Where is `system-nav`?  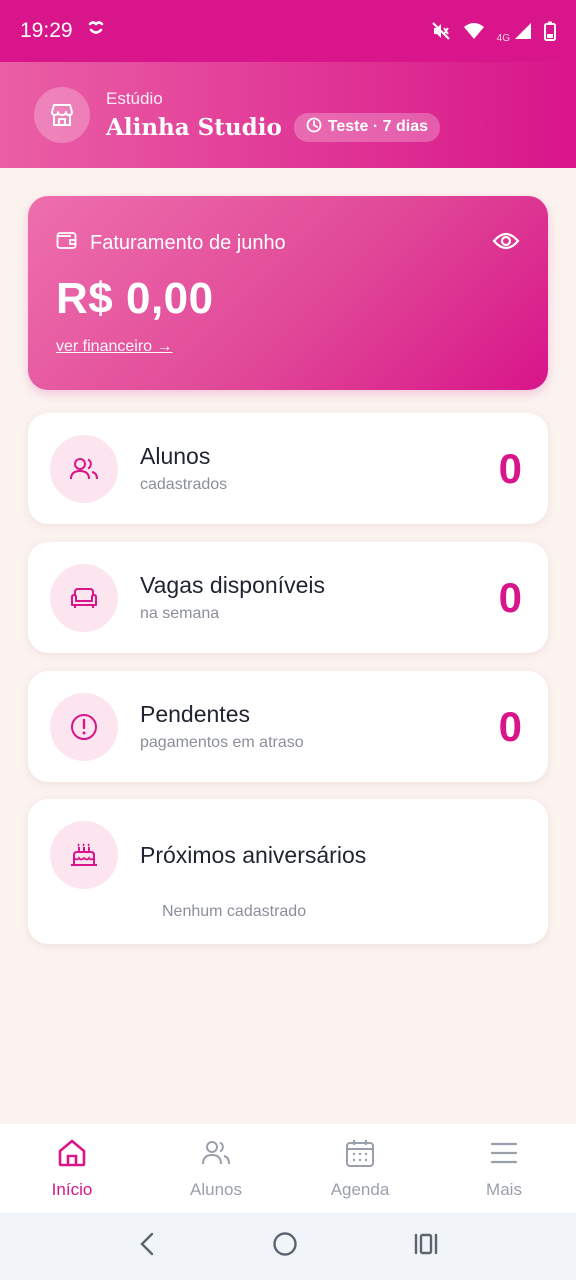 system-nav is located at coordinates (288, 1246).